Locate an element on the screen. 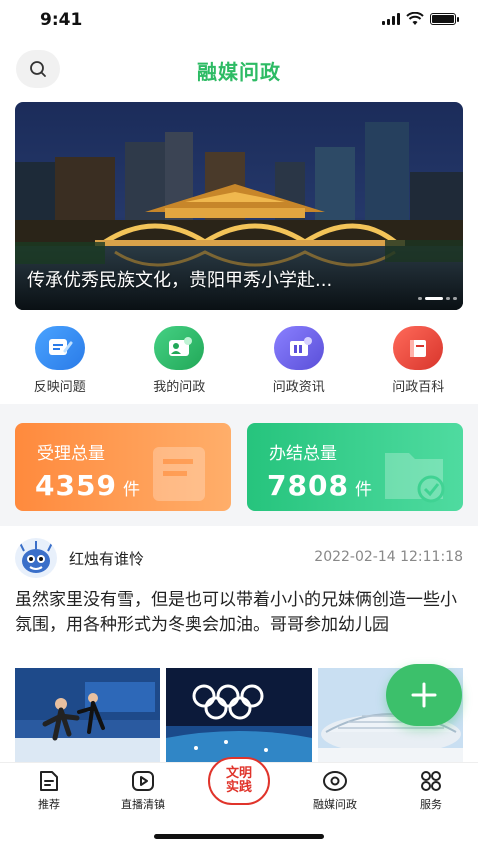 Image resolution: width=478 pixels, height=850 pixels. home-indicator is located at coordinates (239, 836).